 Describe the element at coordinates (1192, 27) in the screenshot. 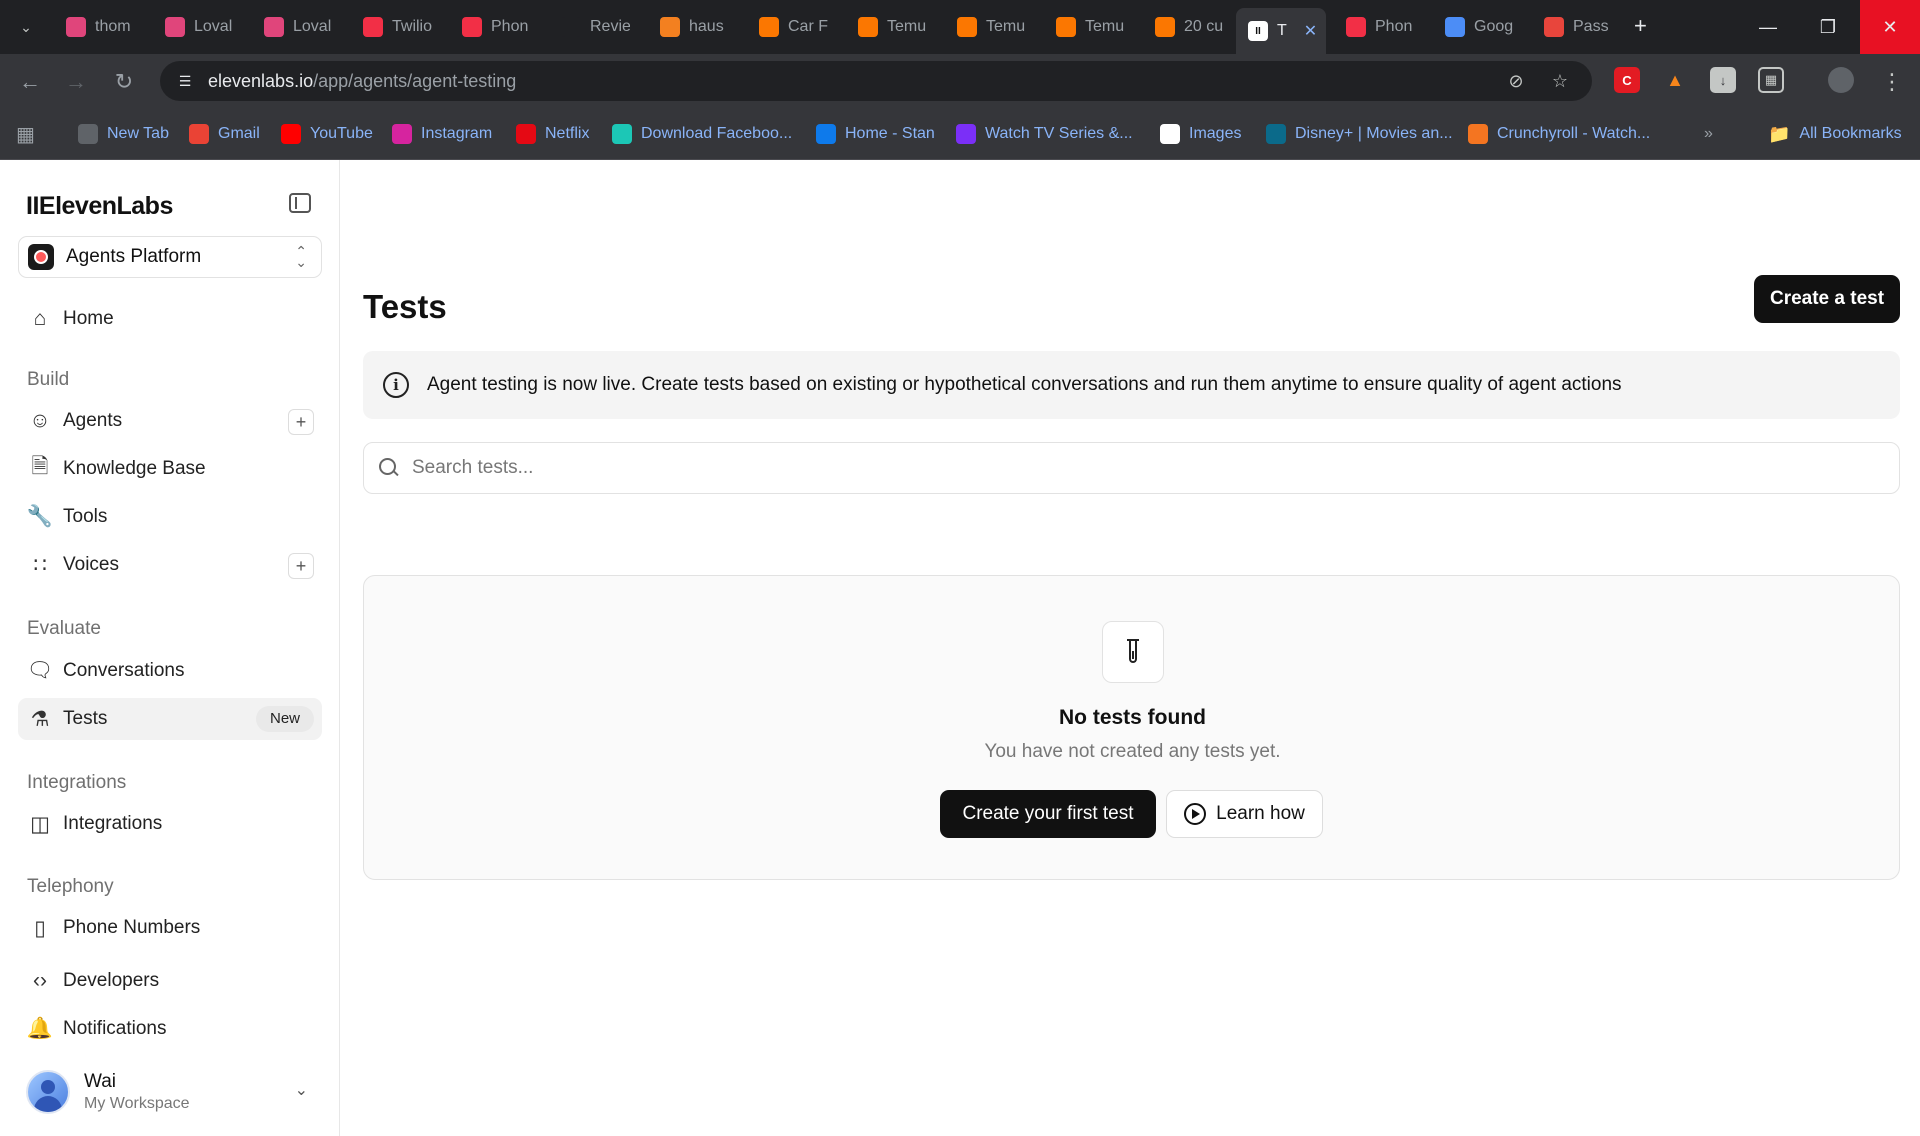

I see `browser-tab: 20 cu` at that location.